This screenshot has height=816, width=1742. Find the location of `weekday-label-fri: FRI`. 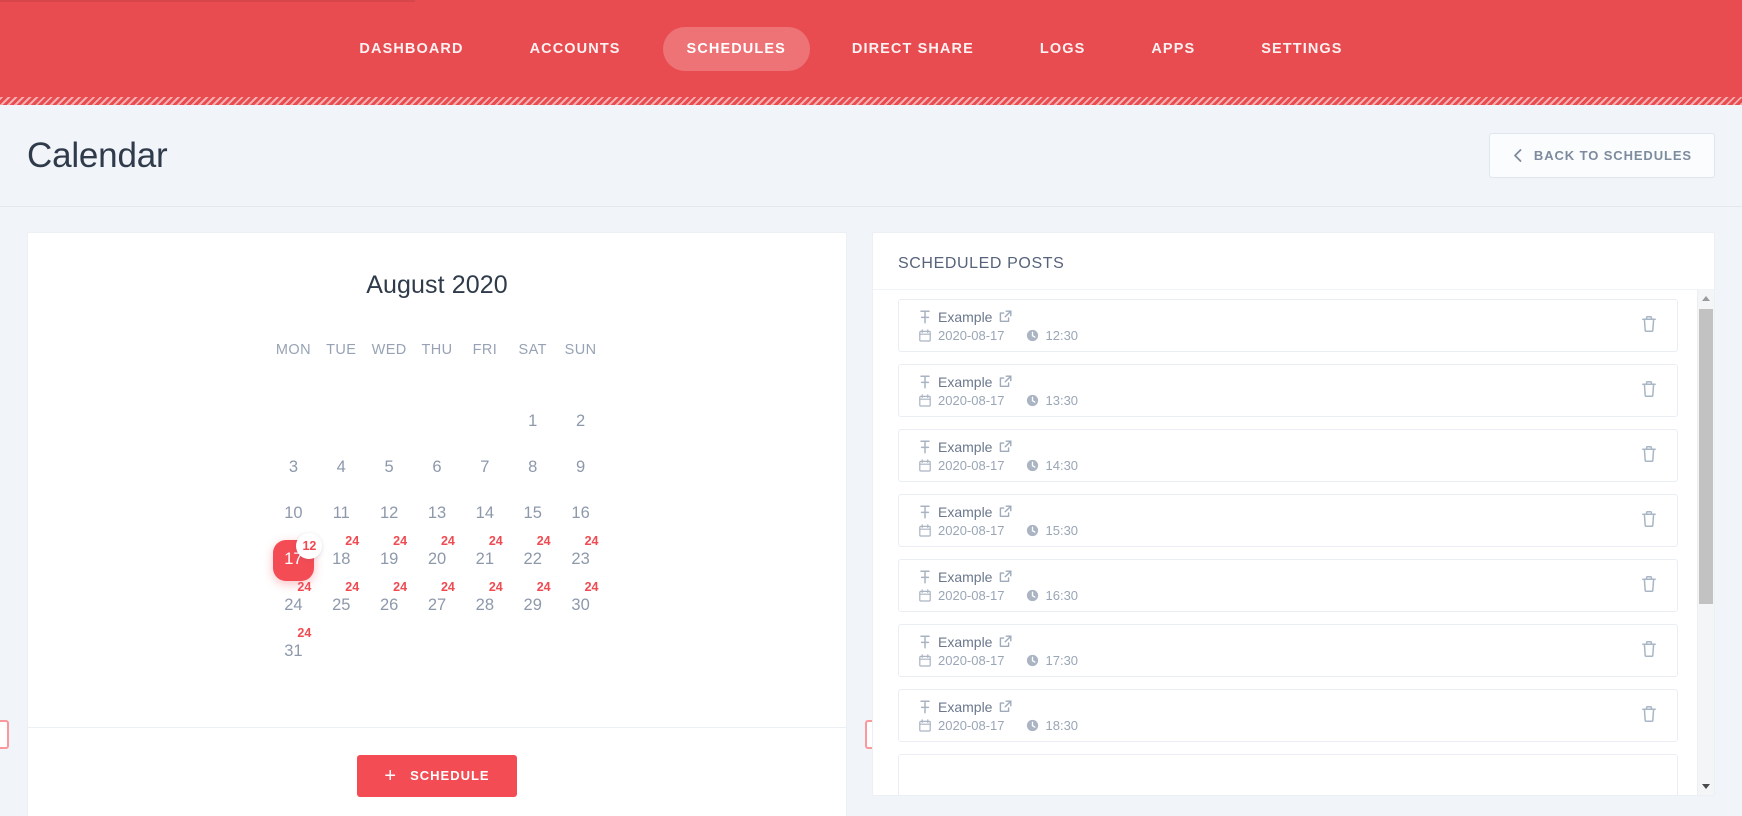

weekday-label-fri: FRI is located at coordinates (485, 350).